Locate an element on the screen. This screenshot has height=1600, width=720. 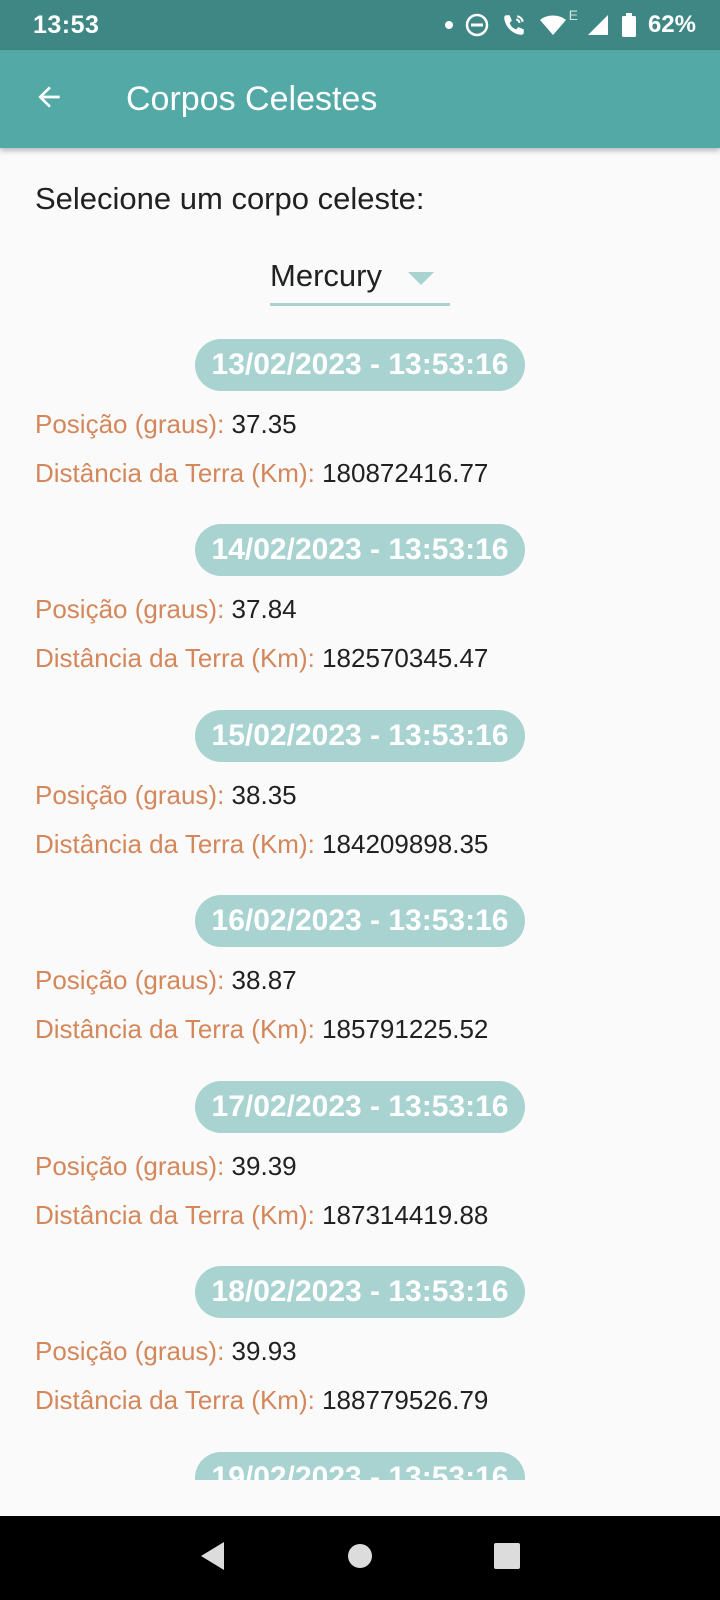
position-row: Posição (graus): 38.87 is located at coordinates (166, 980).